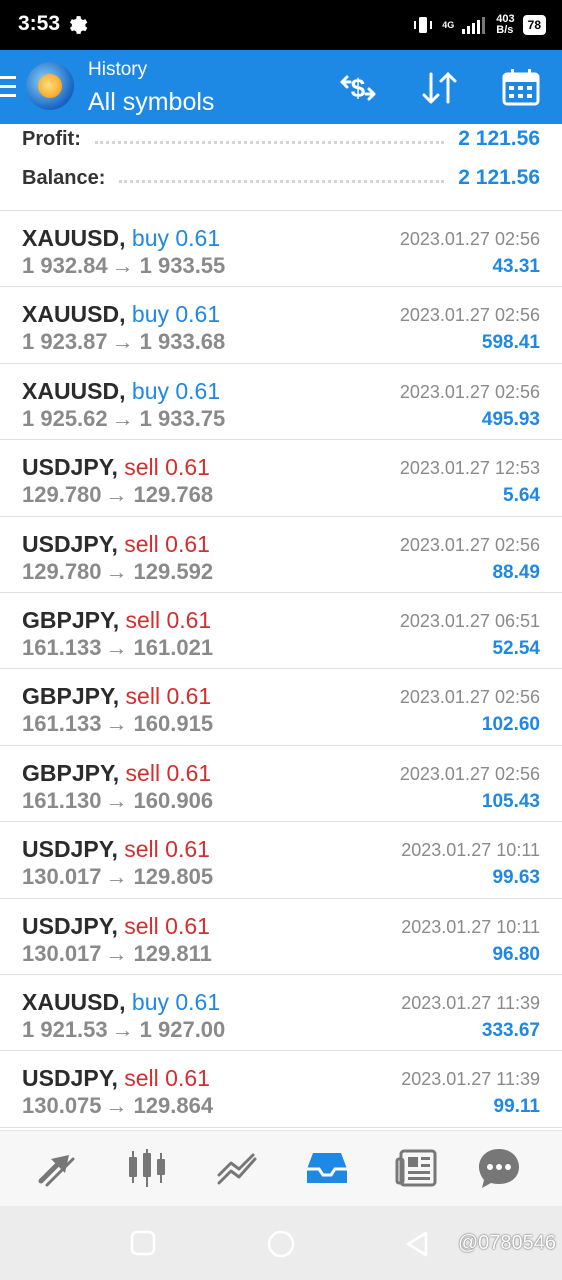 This screenshot has height=1280, width=562. What do you see at coordinates (440, 88) in the screenshot?
I see `sort-icon` at bounding box center [440, 88].